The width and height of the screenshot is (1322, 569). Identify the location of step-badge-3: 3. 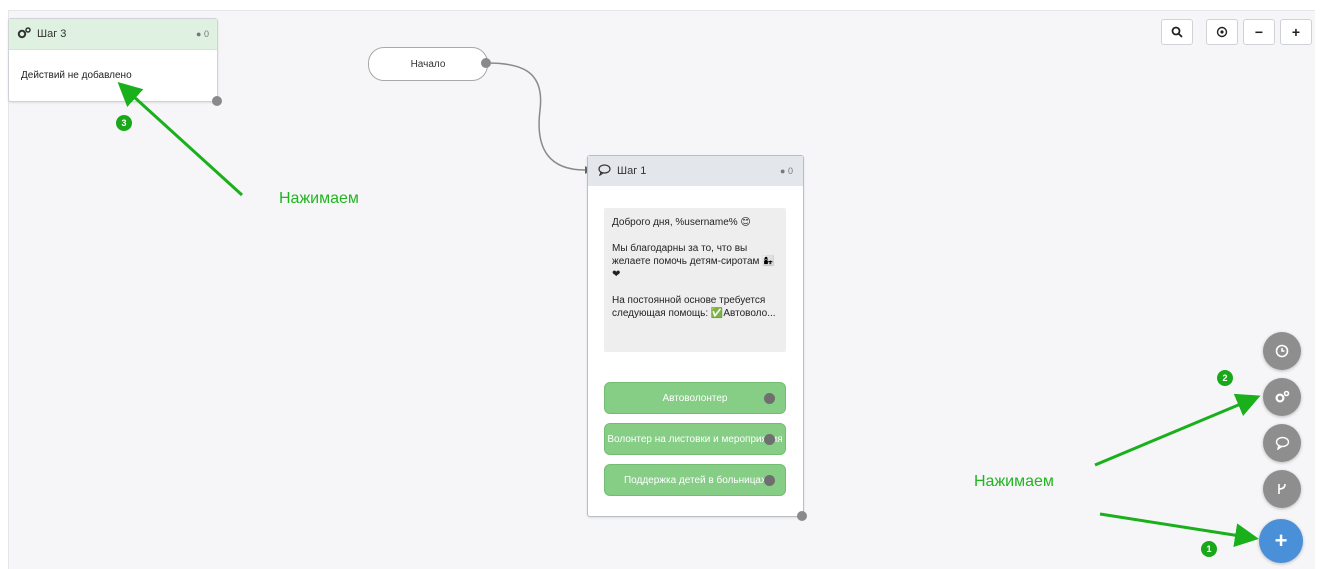
(124, 123).